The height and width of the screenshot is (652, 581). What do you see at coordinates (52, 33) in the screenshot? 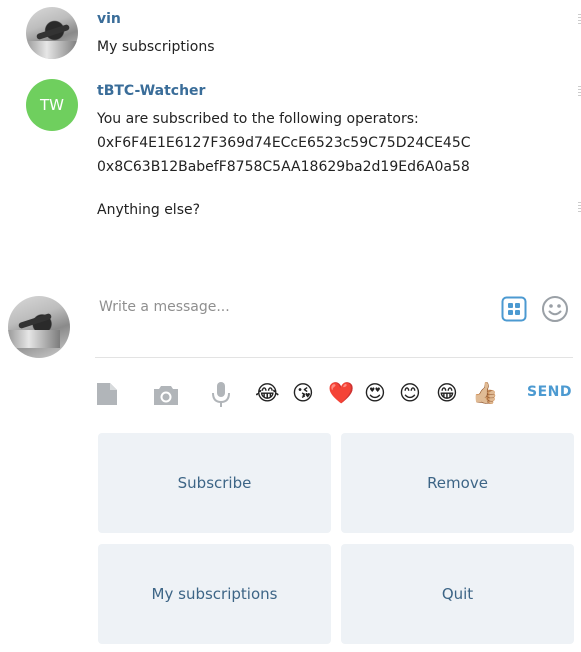
I see `avatar-vin` at bounding box center [52, 33].